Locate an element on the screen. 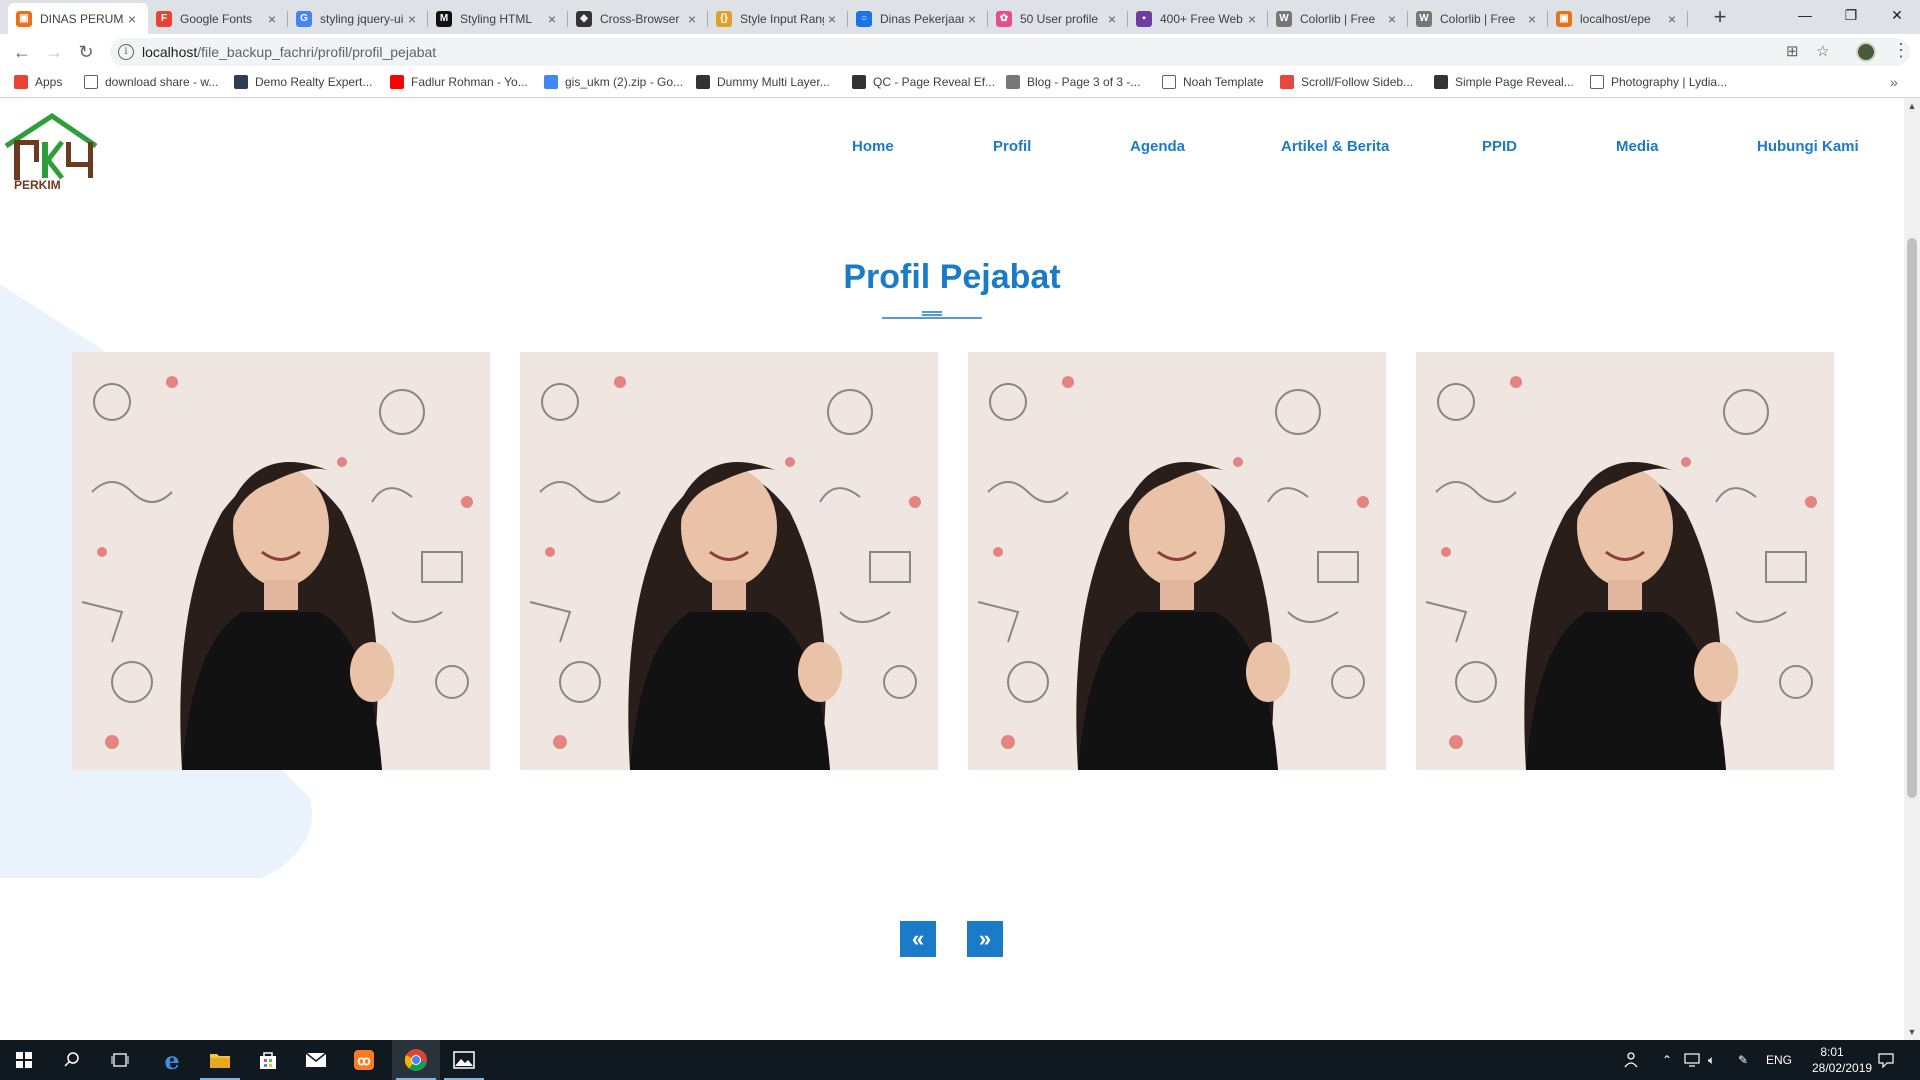  nav-link-artikel-berita: Artikel & Berita is located at coordinates (1335, 146).